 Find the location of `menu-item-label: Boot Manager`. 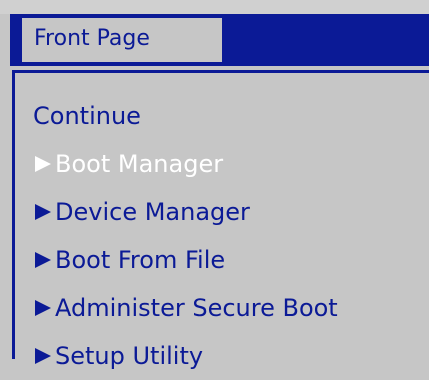

menu-item-label: Boot Manager is located at coordinates (139, 164).